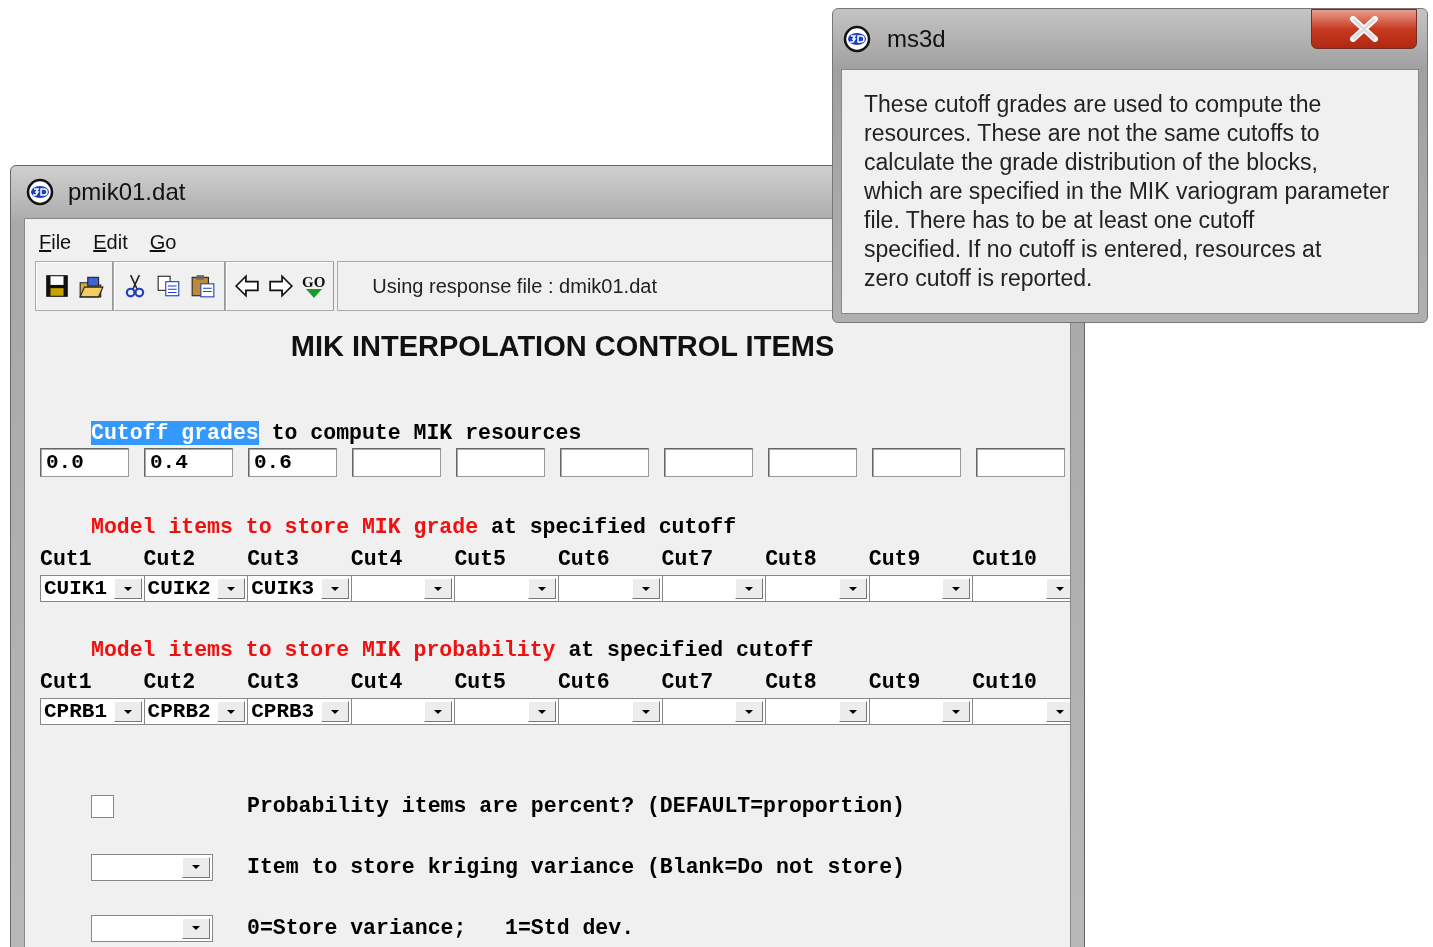 The image size is (1433, 947). Describe the element at coordinates (203, 286) in the screenshot. I see `clipboard-icon` at that location.